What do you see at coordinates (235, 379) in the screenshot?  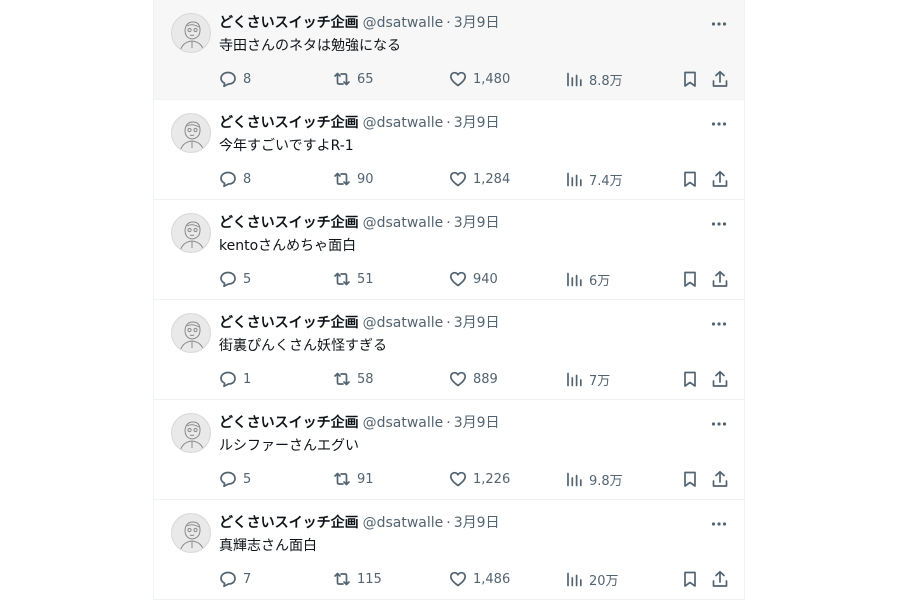 I see `reply-button: 1` at bounding box center [235, 379].